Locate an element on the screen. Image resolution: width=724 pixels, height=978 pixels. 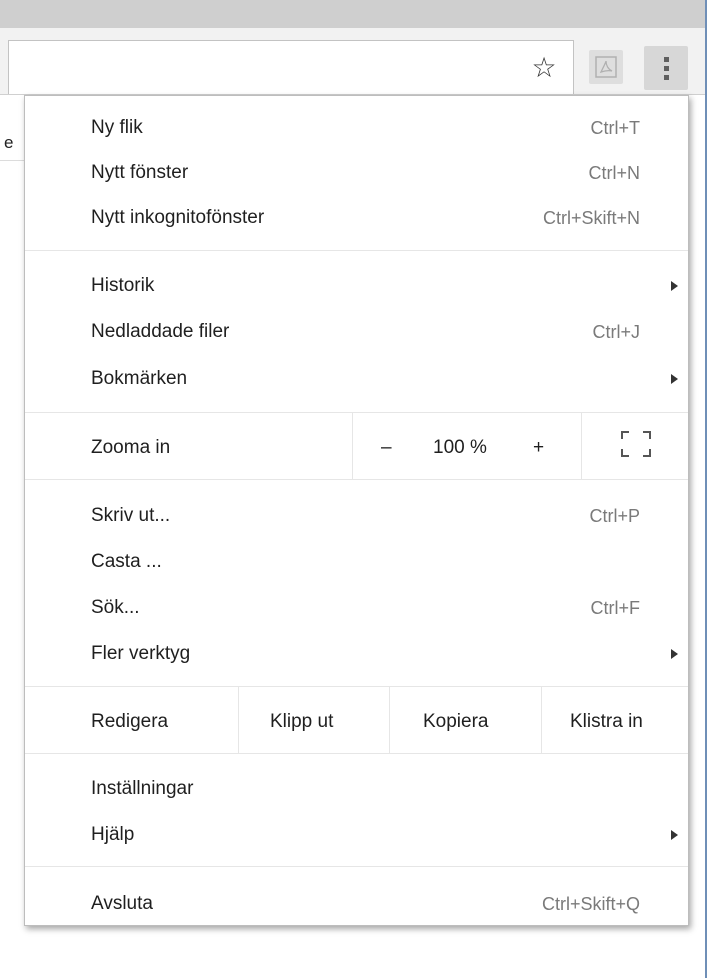
menu-item-help: Hjälp is located at coordinates (356, 835).